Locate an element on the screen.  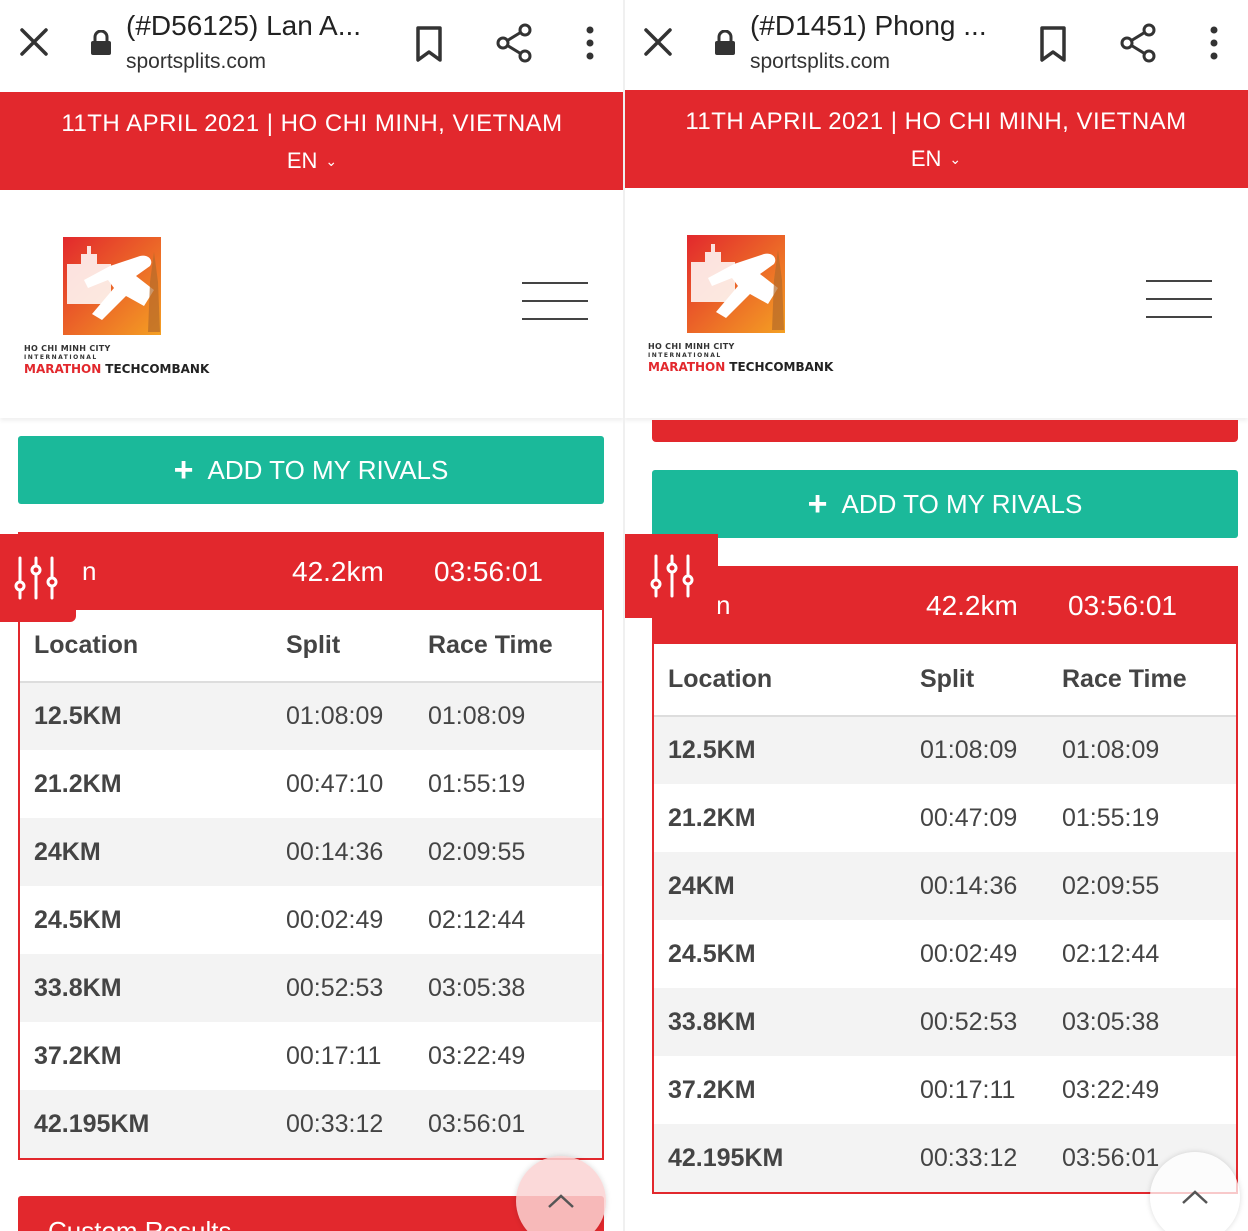
cell-race-time: 03:05:38 is located at coordinates (1149, 1022).